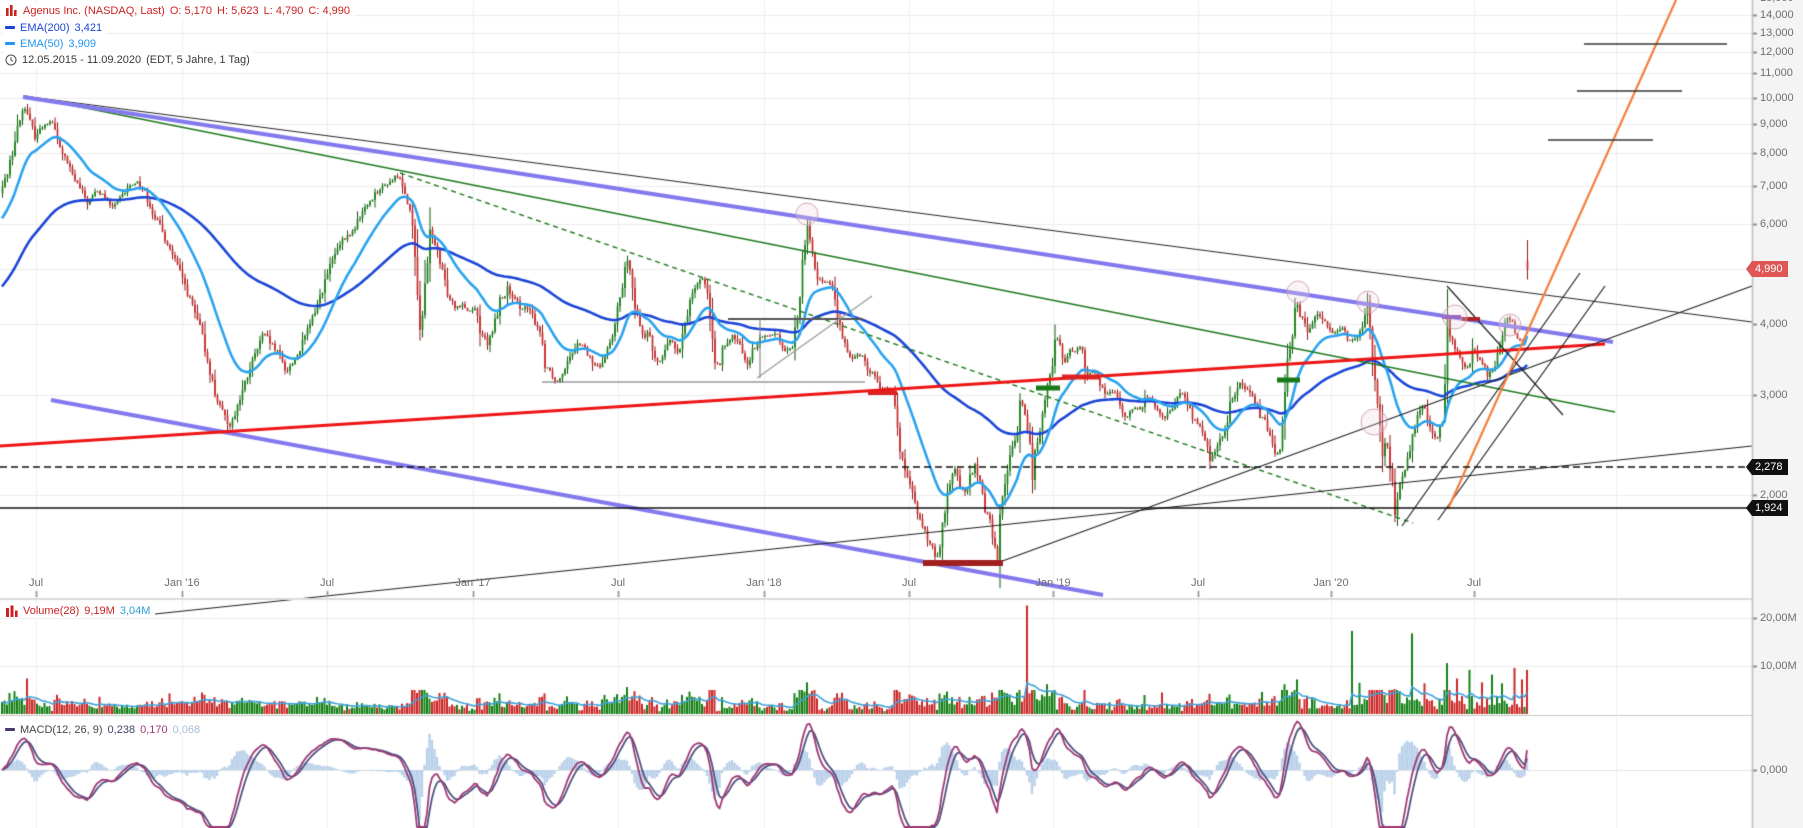 This screenshot has width=1803, height=828. What do you see at coordinates (88, 27) in the screenshot?
I see `ema200-value: 3,421` at bounding box center [88, 27].